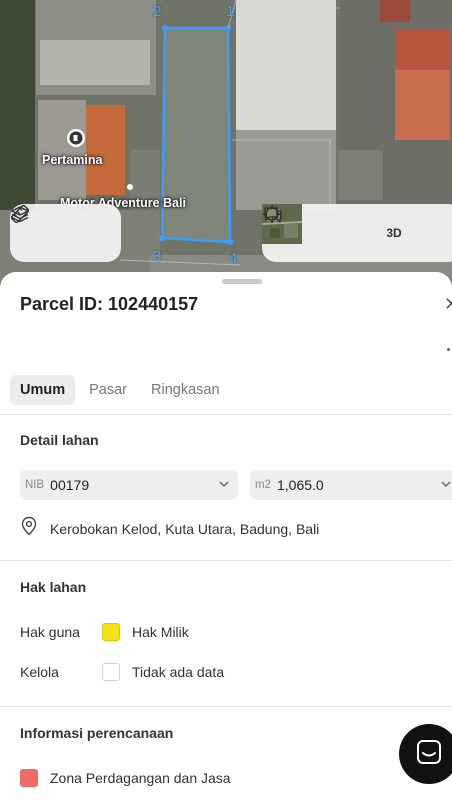 Image resolution: width=452 pixels, height=804 pixels. I want to click on nib-select: NIB 00179, so click(129, 485).